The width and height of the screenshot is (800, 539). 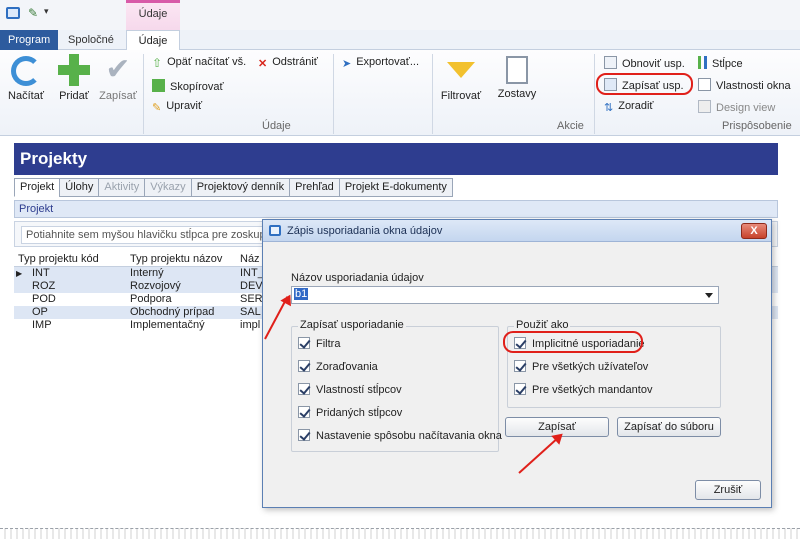 I want to click on zostavy-label: Zostavy, so click(x=517, y=94).